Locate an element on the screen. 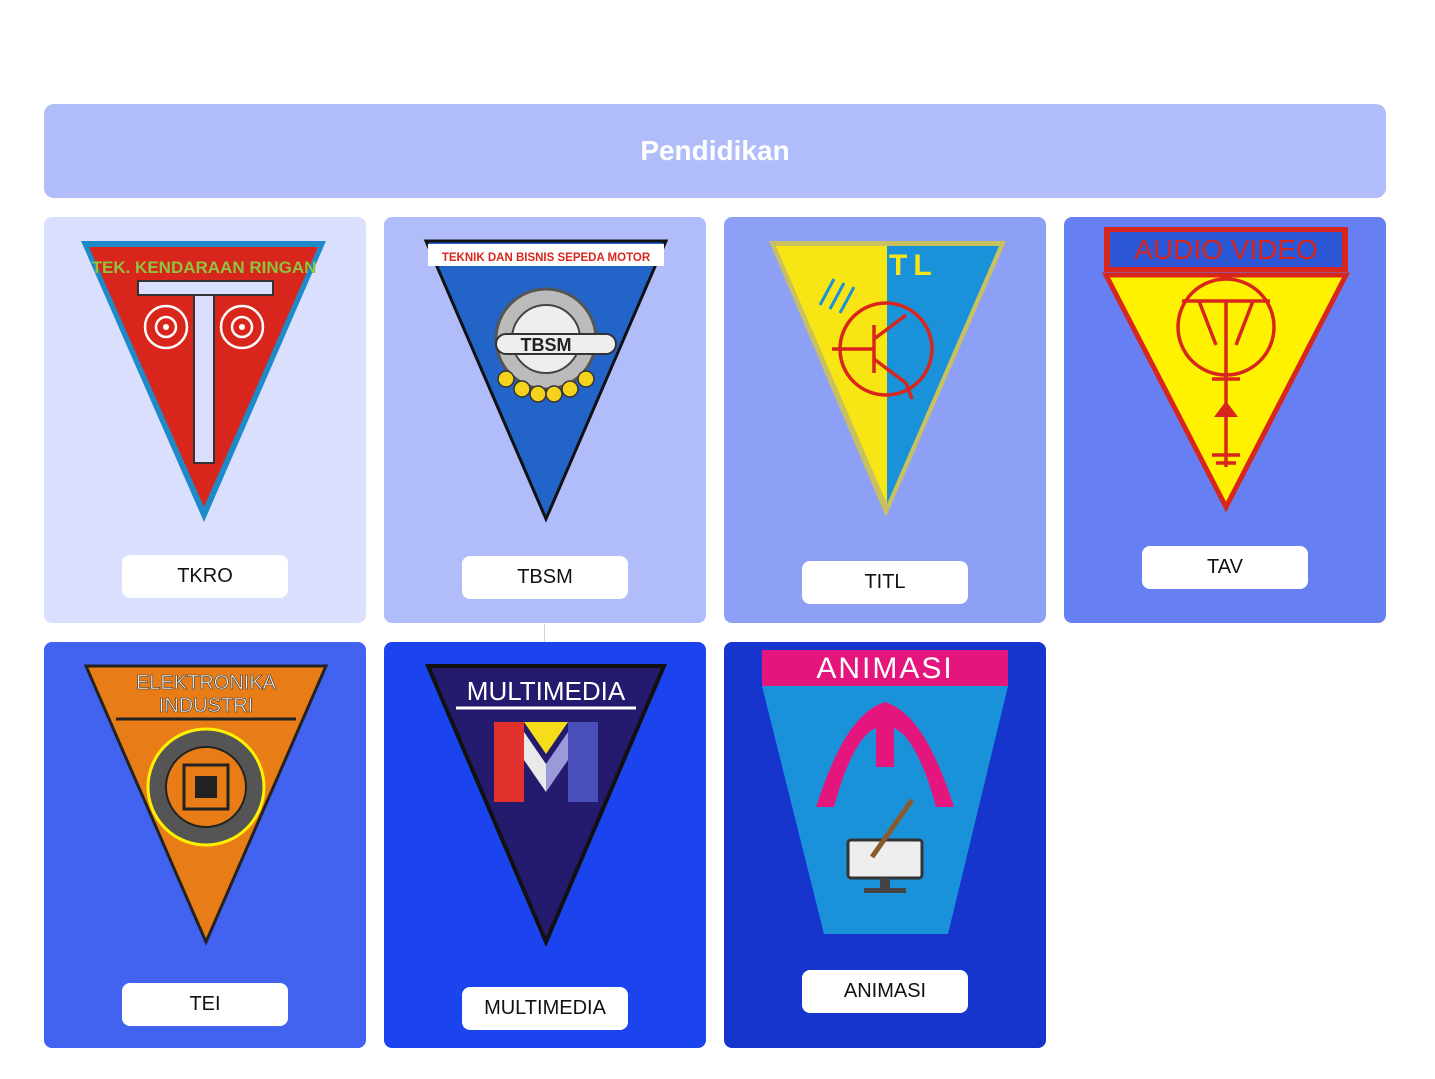 Image resolution: width=1435 pixels, height=1079 pixels. svg-text: MULTIMEDIA is located at coordinates (546, 691).